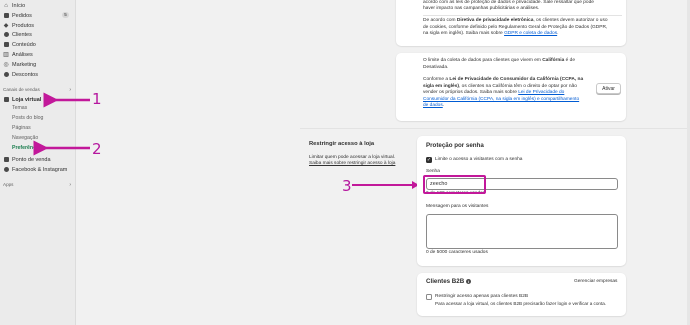 This screenshot has width=690, height=325. Describe the element at coordinates (608, 88) in the screenshot. I see `activate-button: Ativar` at that location.